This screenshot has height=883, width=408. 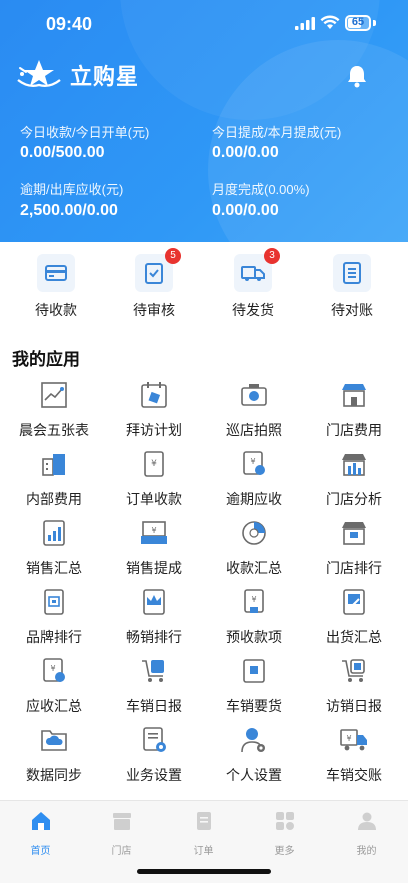 What do you see at coordinates (54, 430) in the screenshot?
I see `app-label: 晨会五张表` at bounding box center [54, 430].